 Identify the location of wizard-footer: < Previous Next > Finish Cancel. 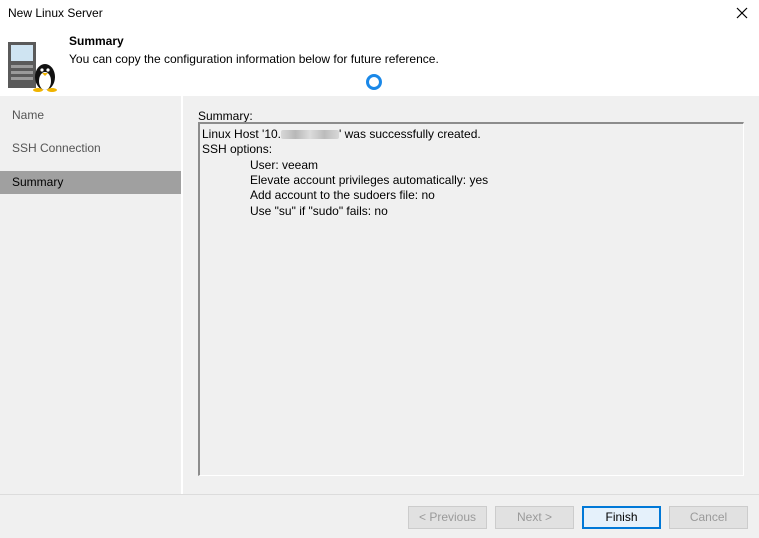
(379, 516).